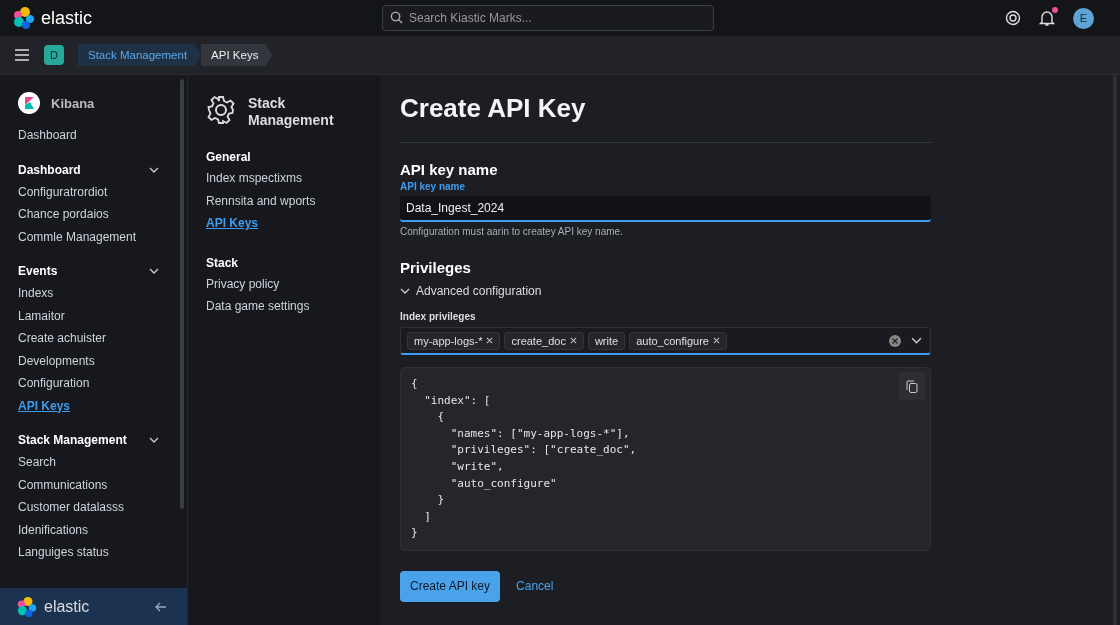 This screenshot has width=1120, height=625. What do you see at coordinates (93, 293) in the screenshot?
I see `sidebar-item: Indexs` at bounding box center [93, 293].